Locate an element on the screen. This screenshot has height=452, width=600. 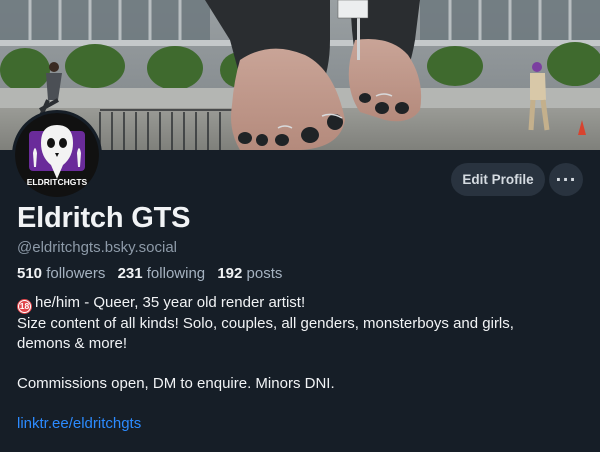
following-count: 231 is located at coordinates (130, 273).